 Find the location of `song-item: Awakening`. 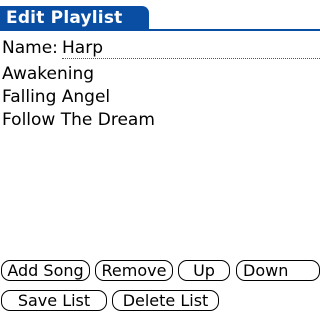

song-item: Awakening is located at coordinates (161, 74).